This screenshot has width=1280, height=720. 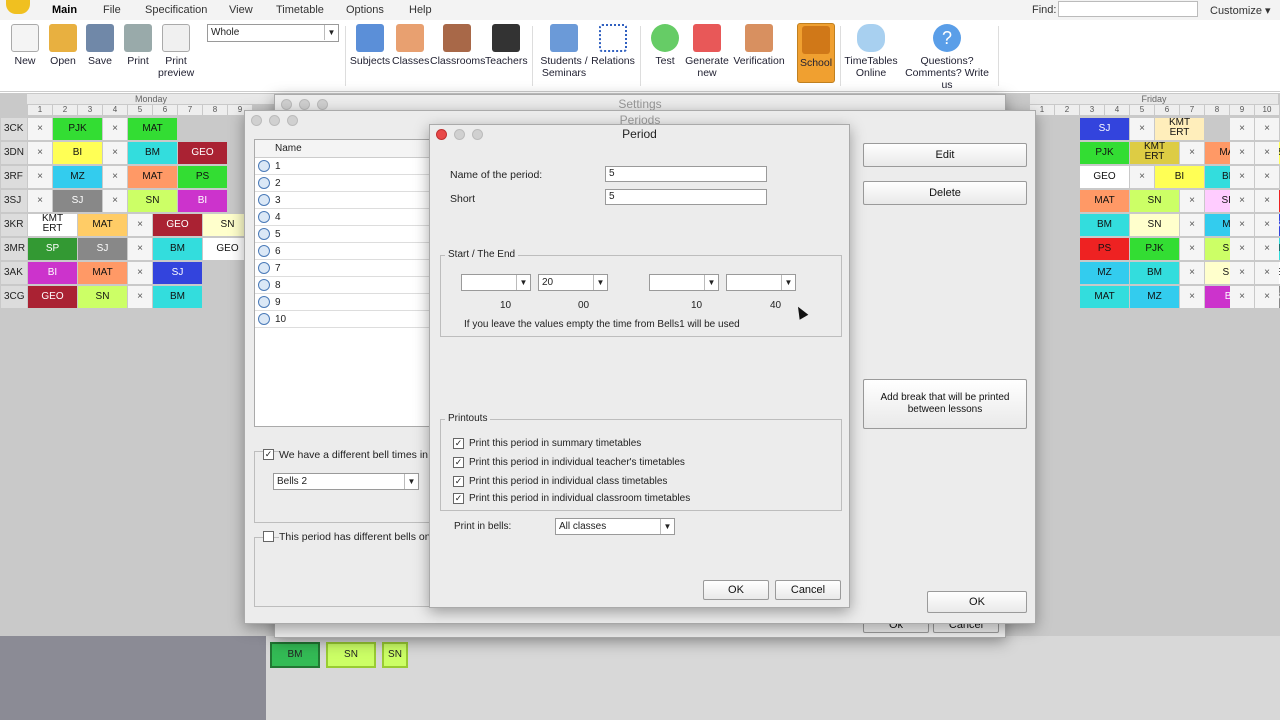 What do you see at coordinates (52, 249) in the screenshot?
I see `lesson-card: SP` at bounding box center [52, 249].